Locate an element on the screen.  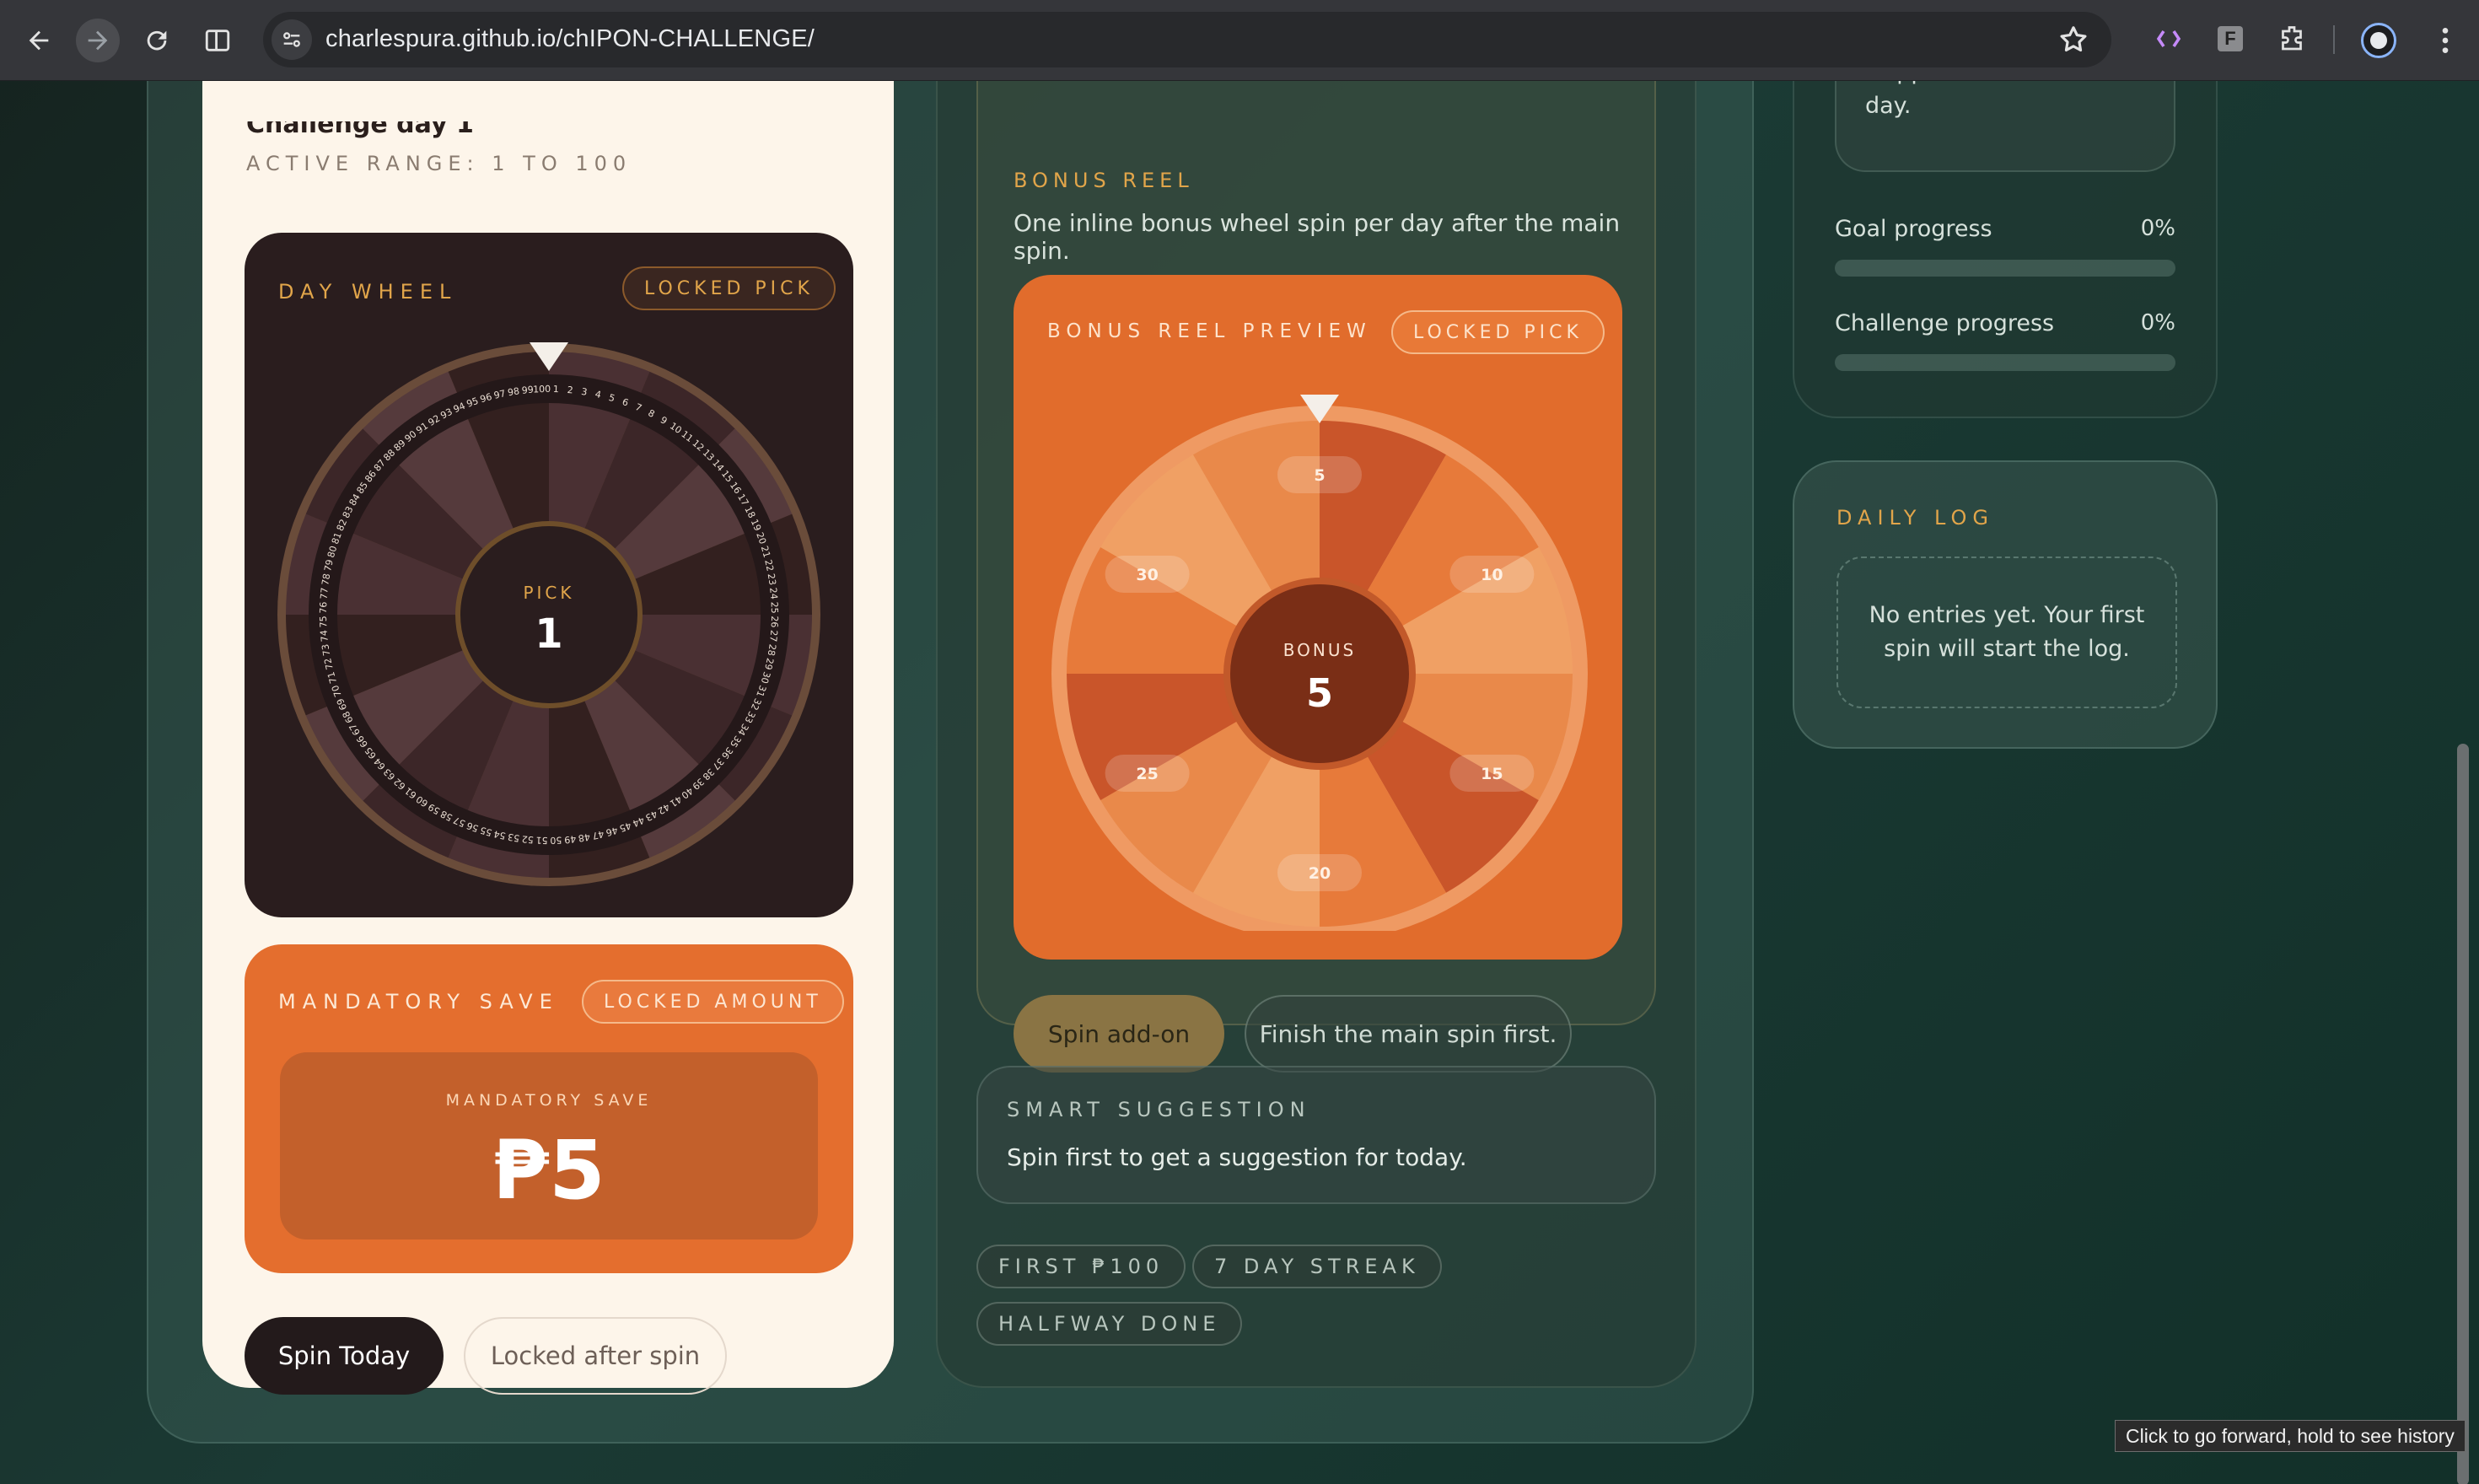
toolbar-divider is located at coordinates (2334, 39).